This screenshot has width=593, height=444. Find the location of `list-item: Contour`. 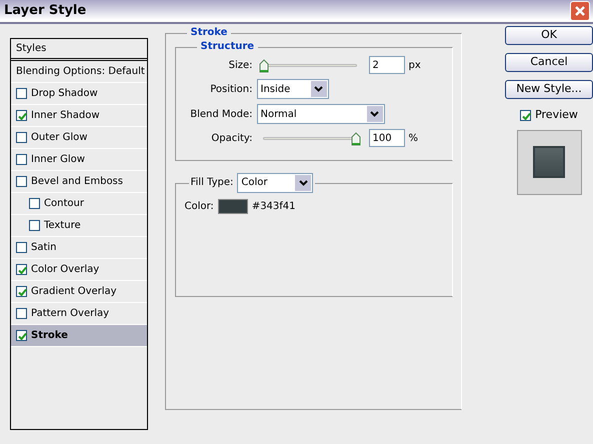

list-item: Contour is located at coordinates (78, 204).